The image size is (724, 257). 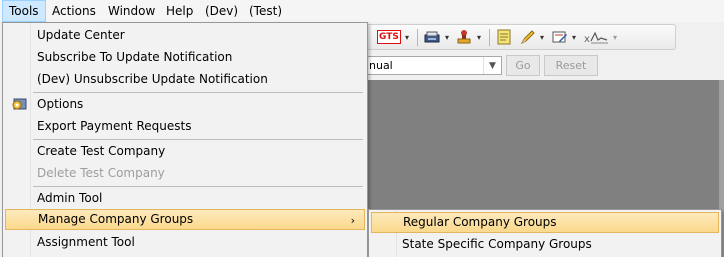 I want to click on menu-item-label: Assignment Tool, so click(x=86, y=242).